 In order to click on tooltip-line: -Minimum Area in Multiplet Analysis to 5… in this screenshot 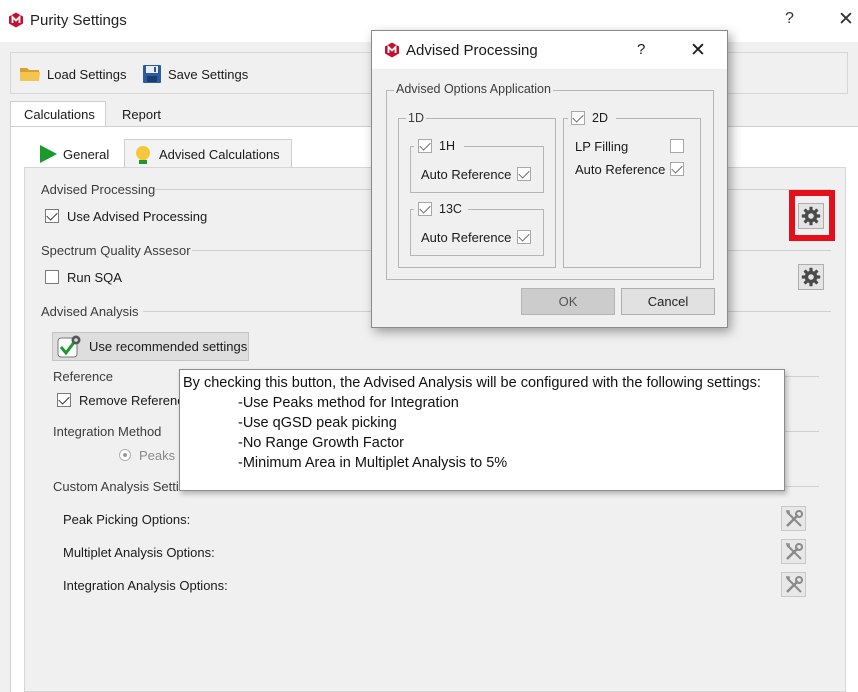, I will do `click(373, 463)`.